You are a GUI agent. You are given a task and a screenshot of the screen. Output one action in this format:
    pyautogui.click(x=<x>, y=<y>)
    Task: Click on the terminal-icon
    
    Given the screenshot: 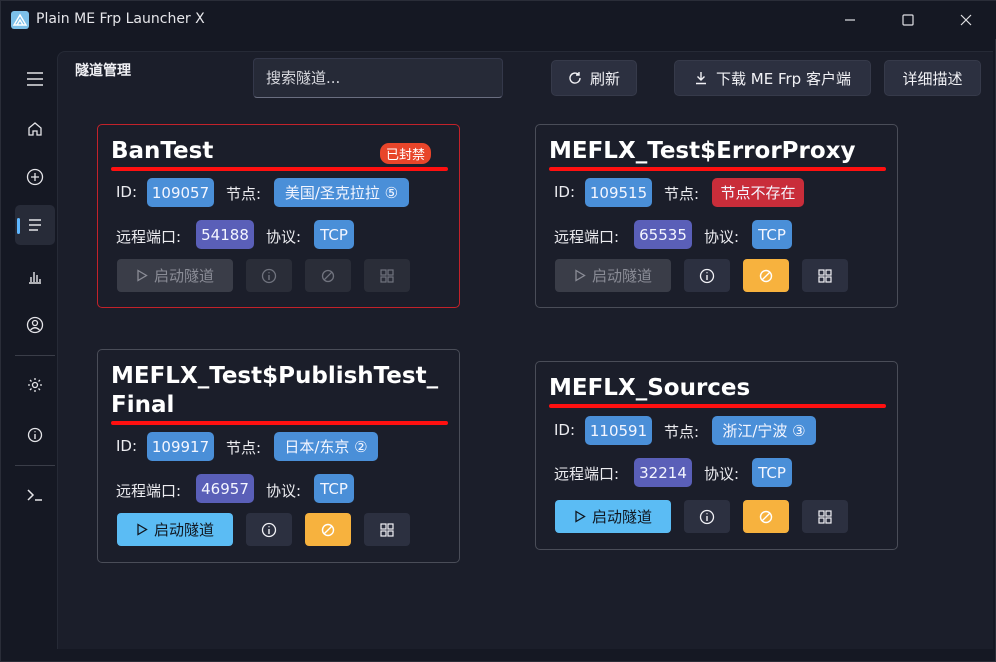 What is the action you would take?
    pyautogui.click(x=34, y=495)
    